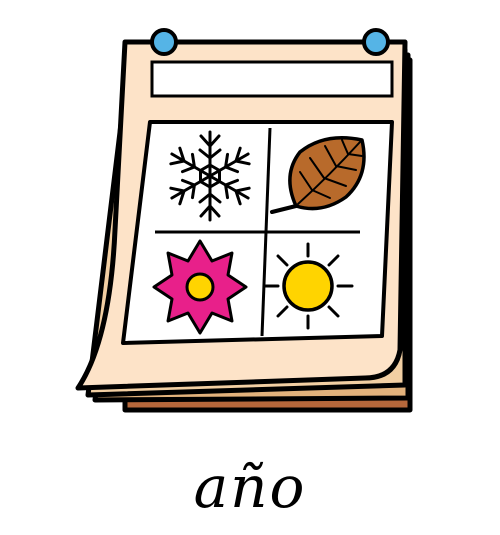 The width and height of the screenshot is (500, 535). Describe the element at coordinates (164, 42) in the screenshot. I see `pin-left-icon` at that location.